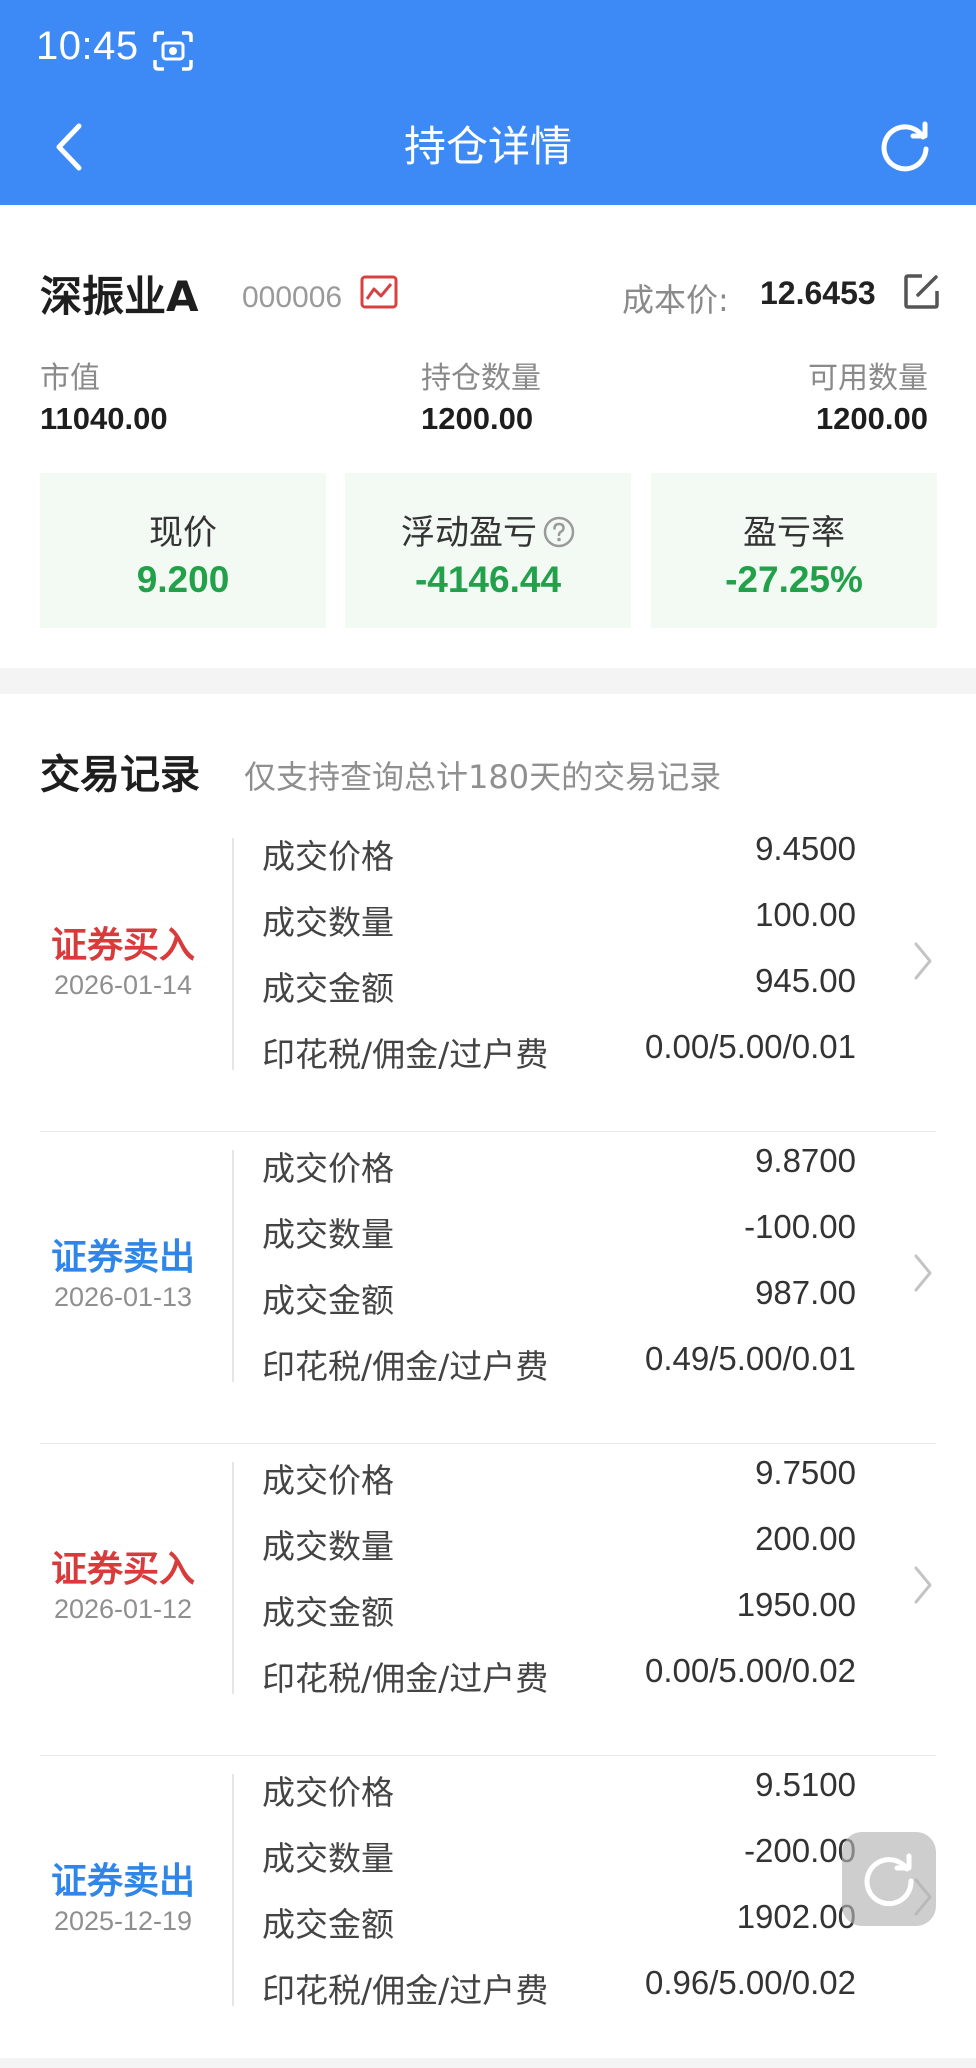 The image size is (976, 2068). I want to click on screenshot-icon, so click(173, 51).